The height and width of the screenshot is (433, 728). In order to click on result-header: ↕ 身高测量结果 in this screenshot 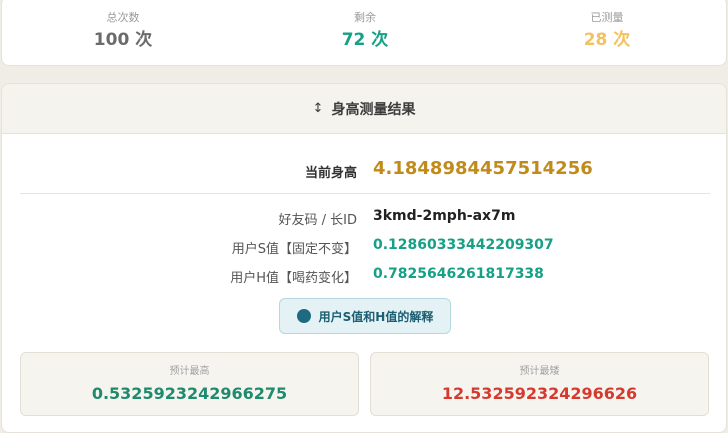, I will do `click(364, 109)`.